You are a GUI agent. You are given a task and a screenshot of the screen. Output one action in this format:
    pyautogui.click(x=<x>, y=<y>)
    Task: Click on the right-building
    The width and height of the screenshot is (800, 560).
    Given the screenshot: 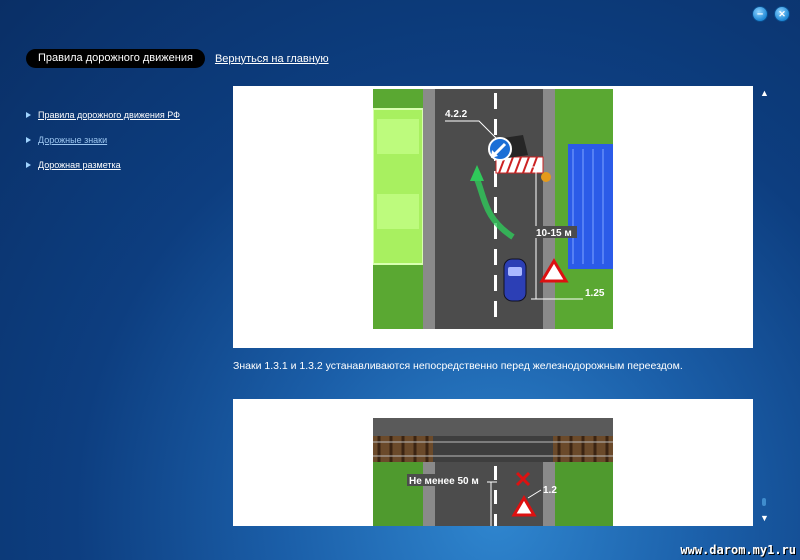 What is the action you would take?
    pyautogui.click(x=590, y=206)
    